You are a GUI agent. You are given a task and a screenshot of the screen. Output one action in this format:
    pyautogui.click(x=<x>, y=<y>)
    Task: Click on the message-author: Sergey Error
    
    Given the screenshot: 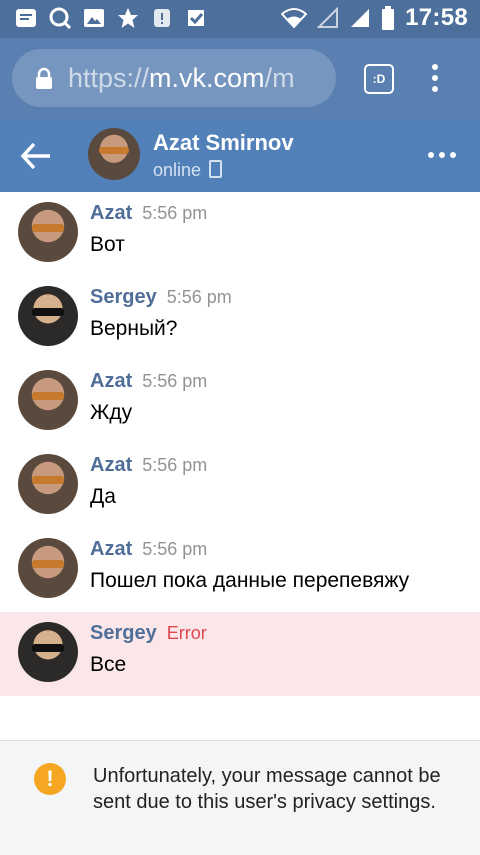 What is the action you would take?
    pyautogui.click(x=148, y=633)
    